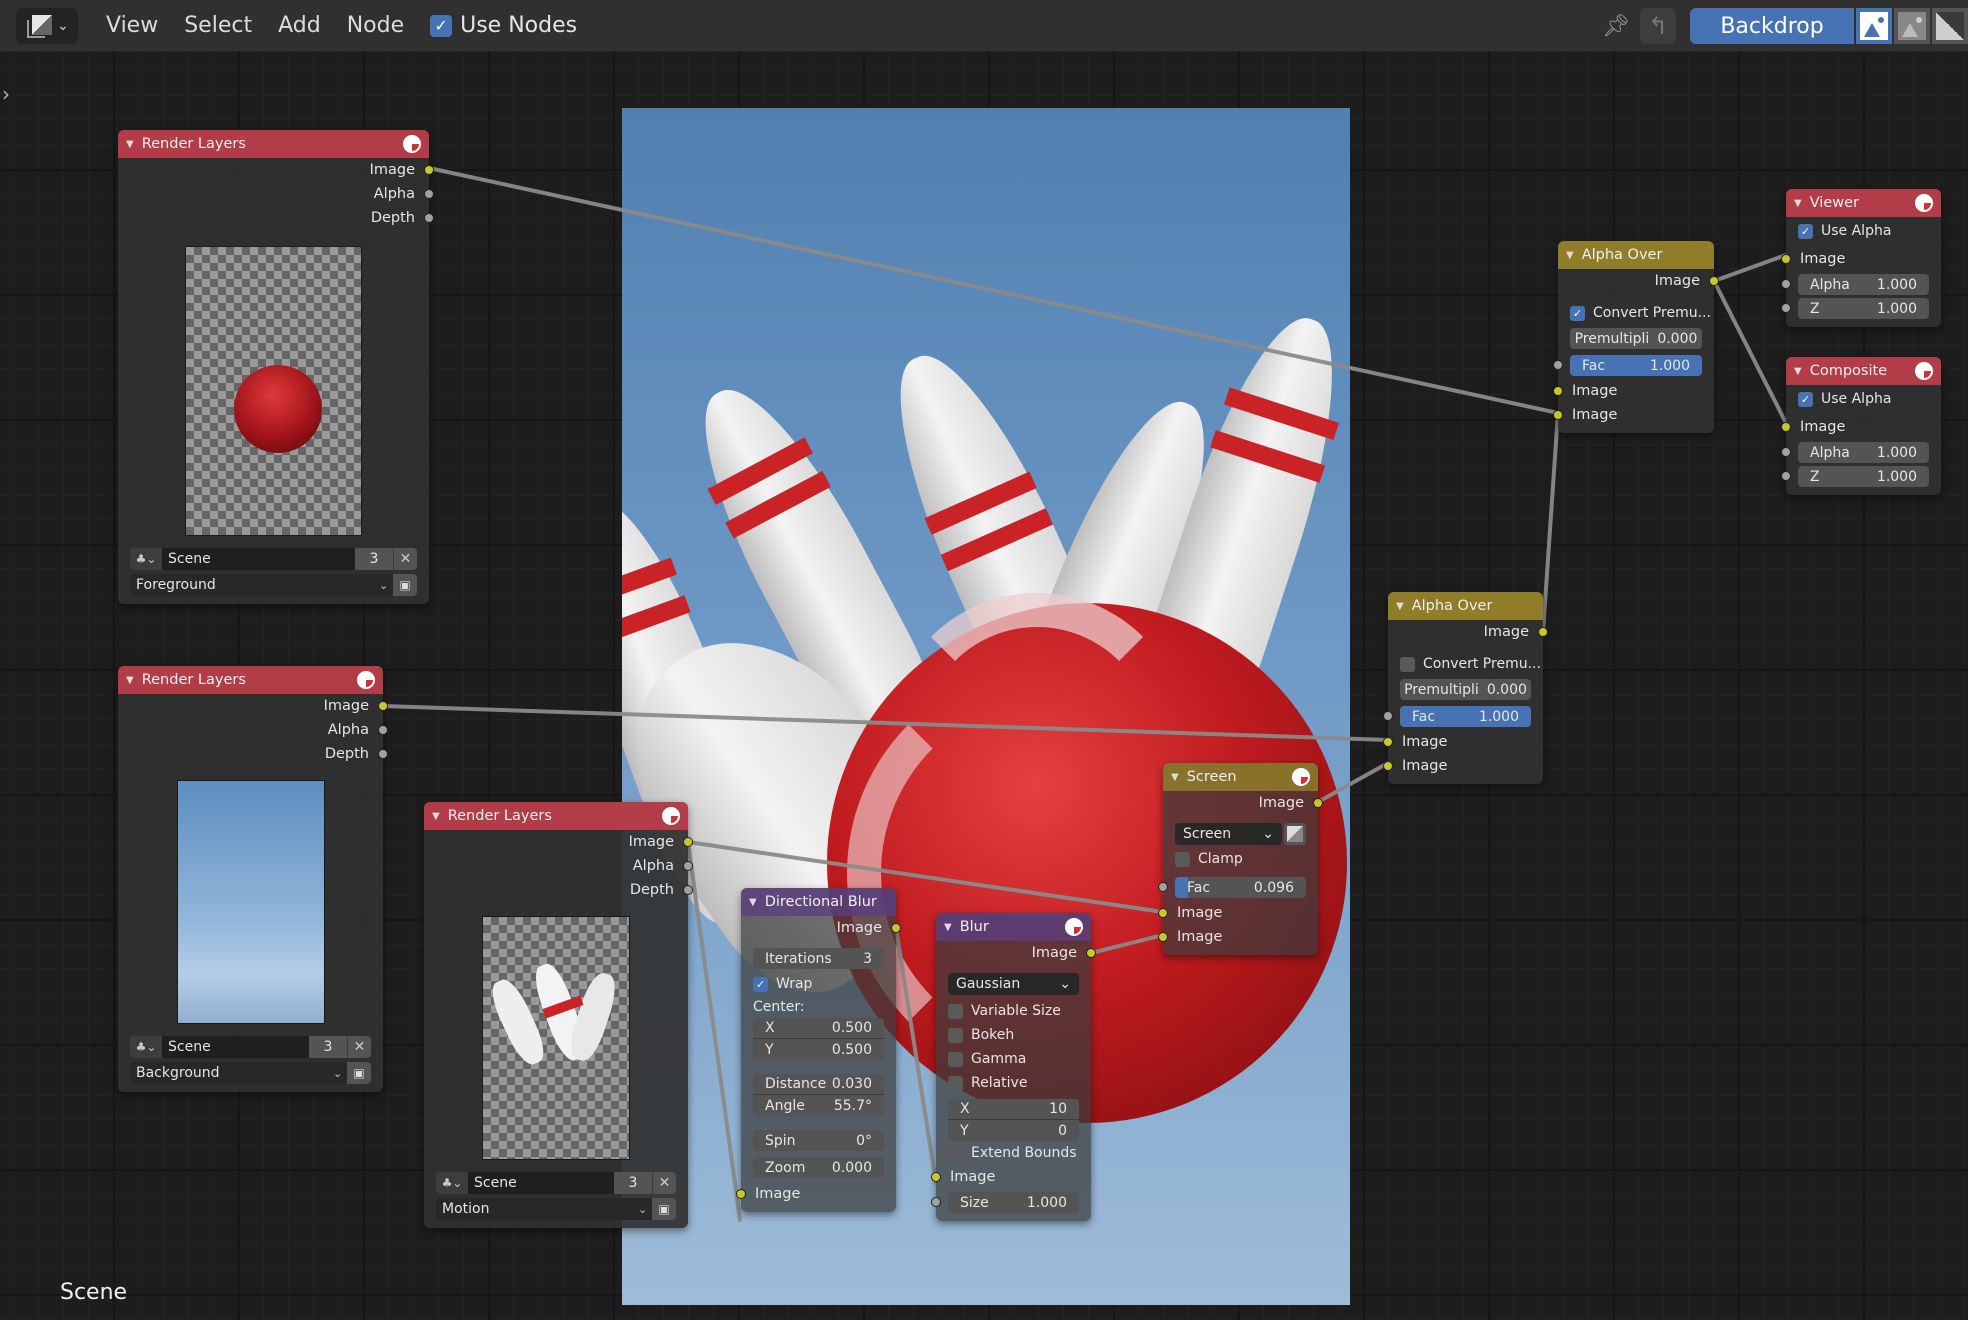  I want to click on spin-field: Spin 0°, so click(818, 1140).